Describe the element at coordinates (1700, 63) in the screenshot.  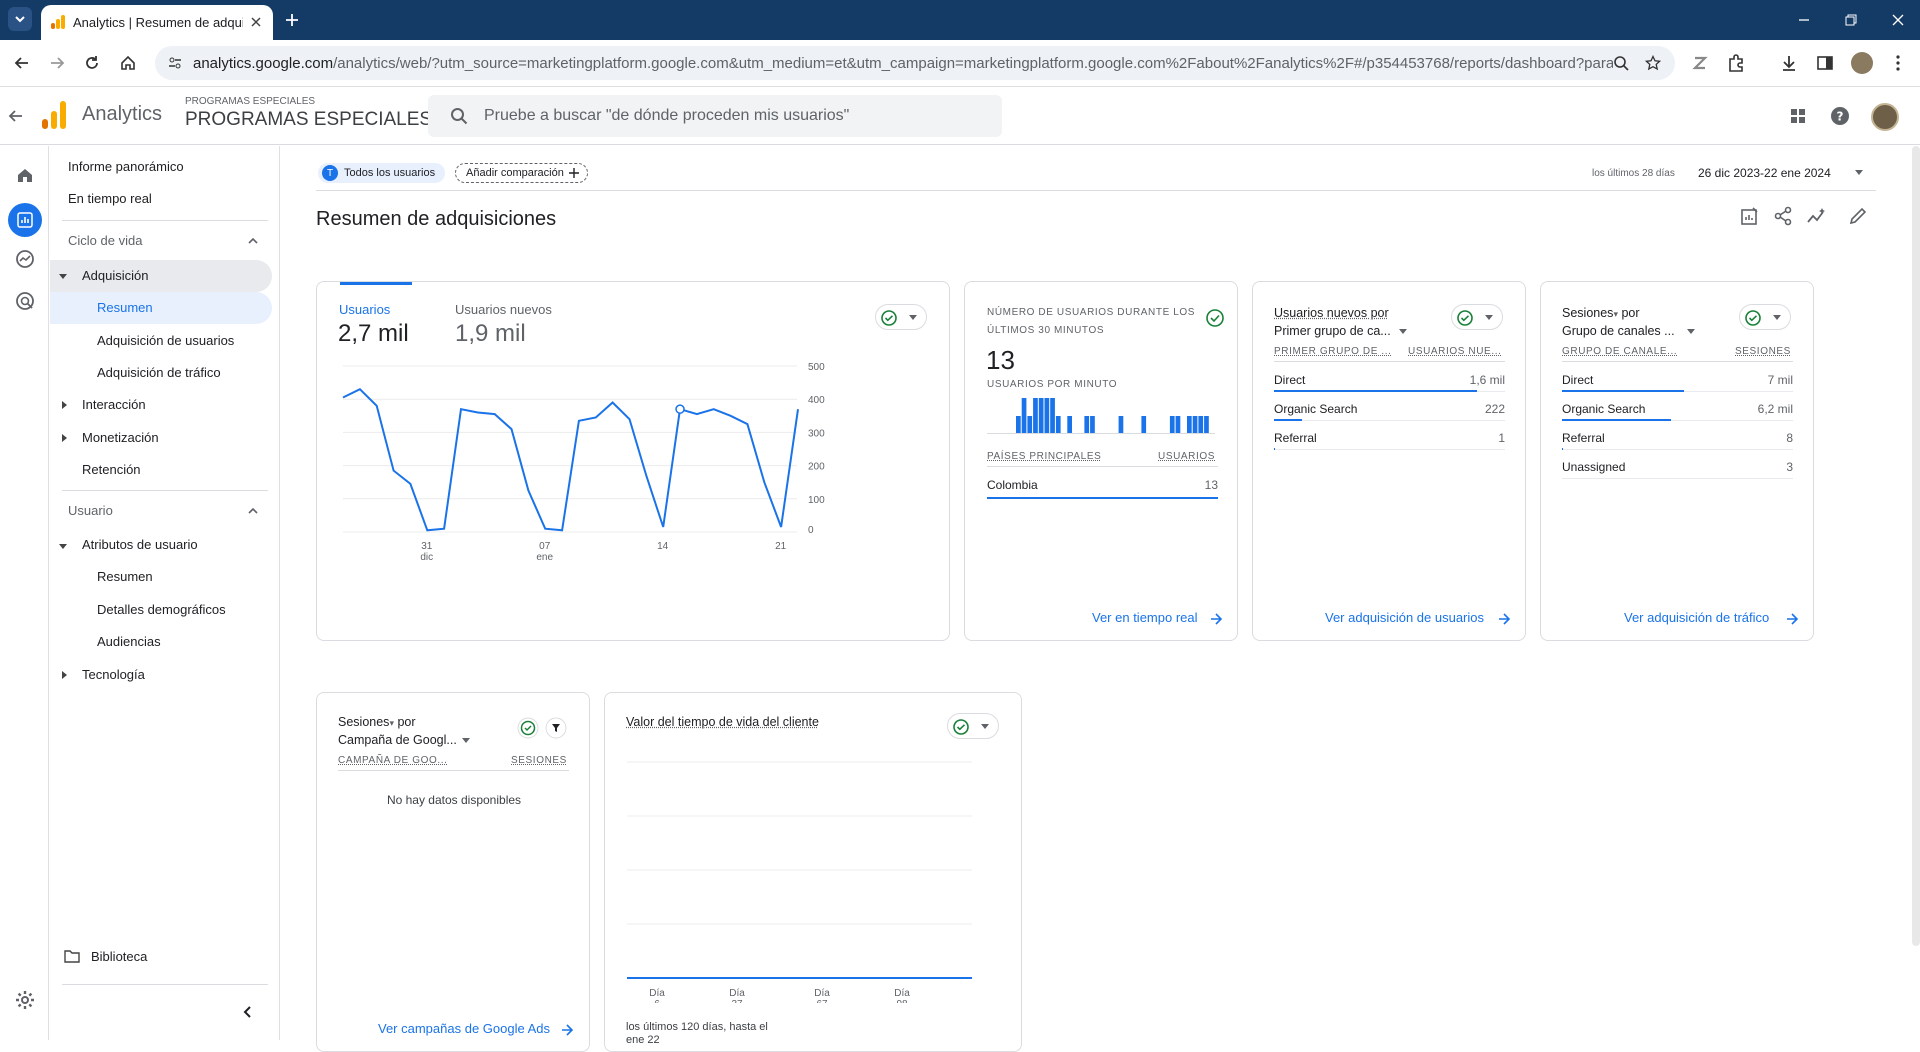
I see `extension-z-icon` at that location.